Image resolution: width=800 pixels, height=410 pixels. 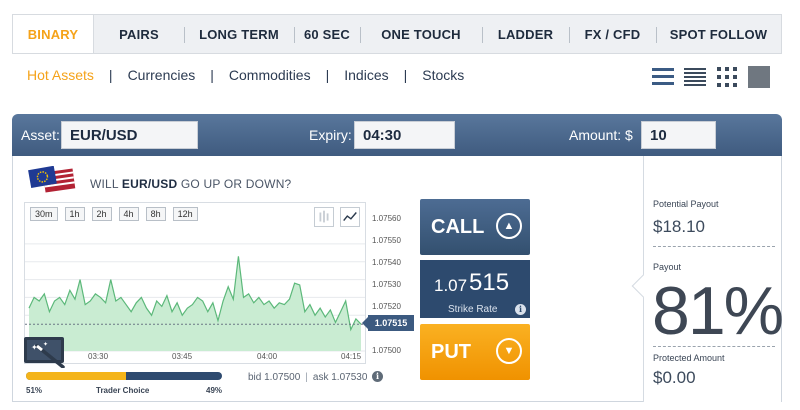 What do you see at coordinates (162, 75) in the screenshot?
I see `subnav-currencies: Currencies` at bounding box center [162, 75].